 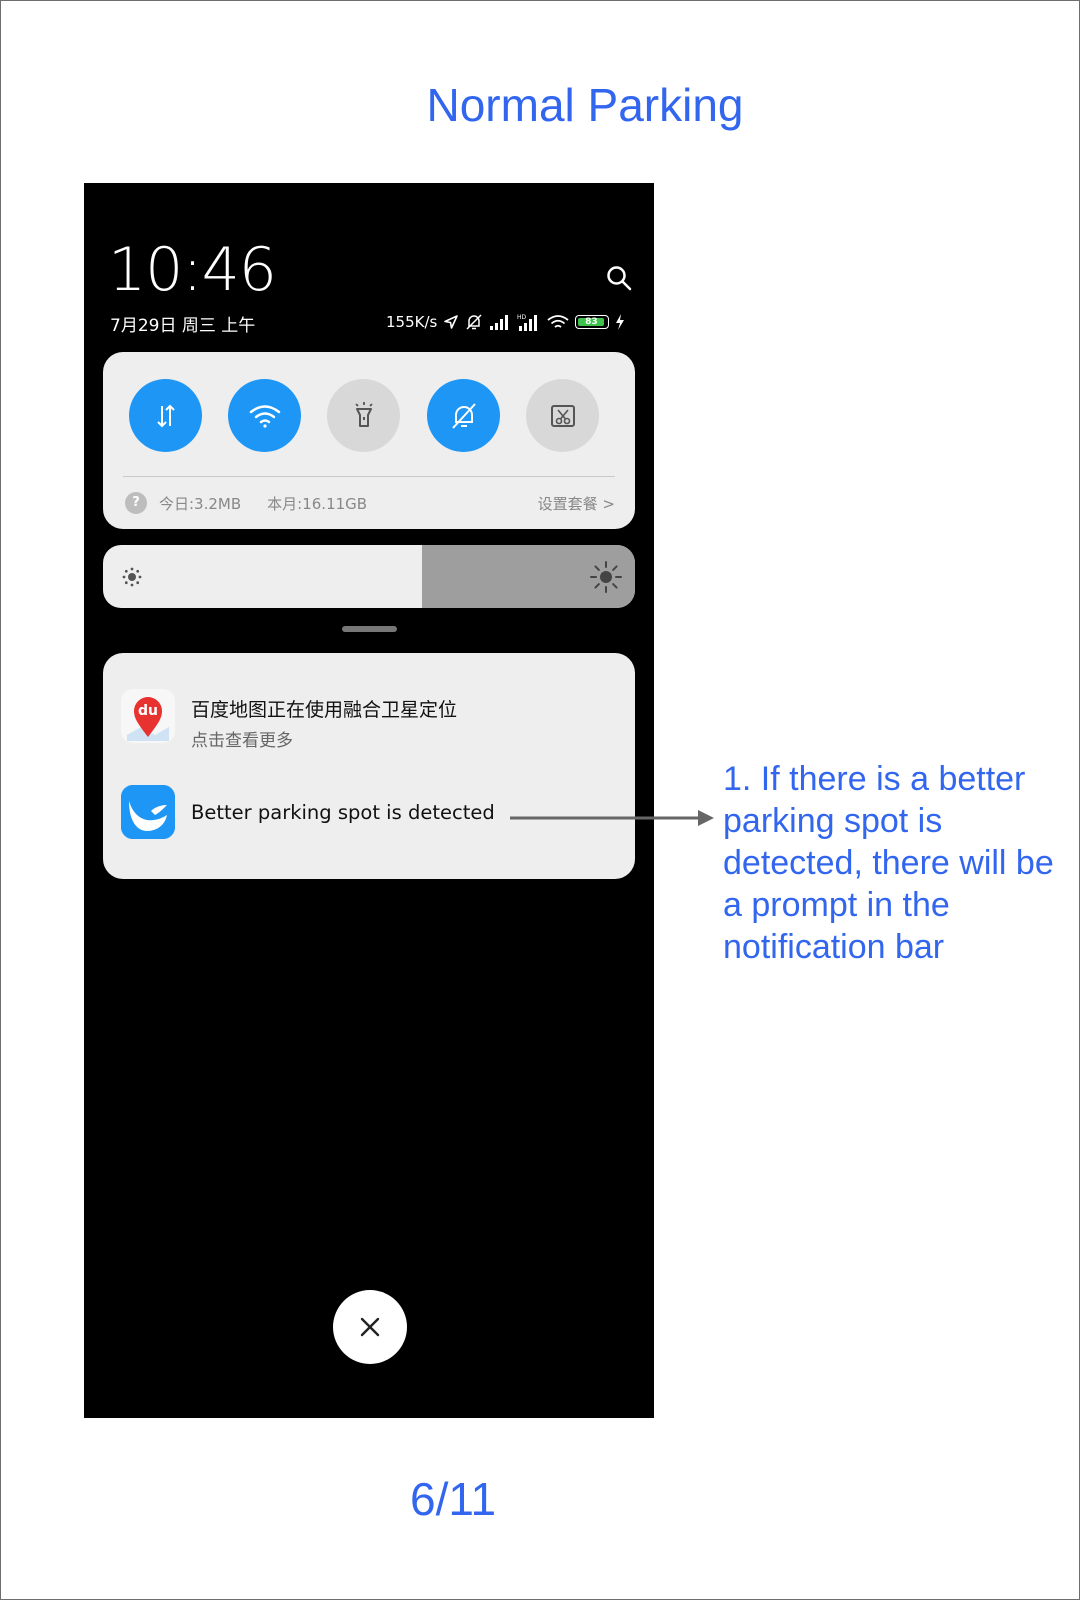 What do you see at coordinates (136, 503) in the screenshot?
I see `help-icon: ?` at bounding box center [136, 503].